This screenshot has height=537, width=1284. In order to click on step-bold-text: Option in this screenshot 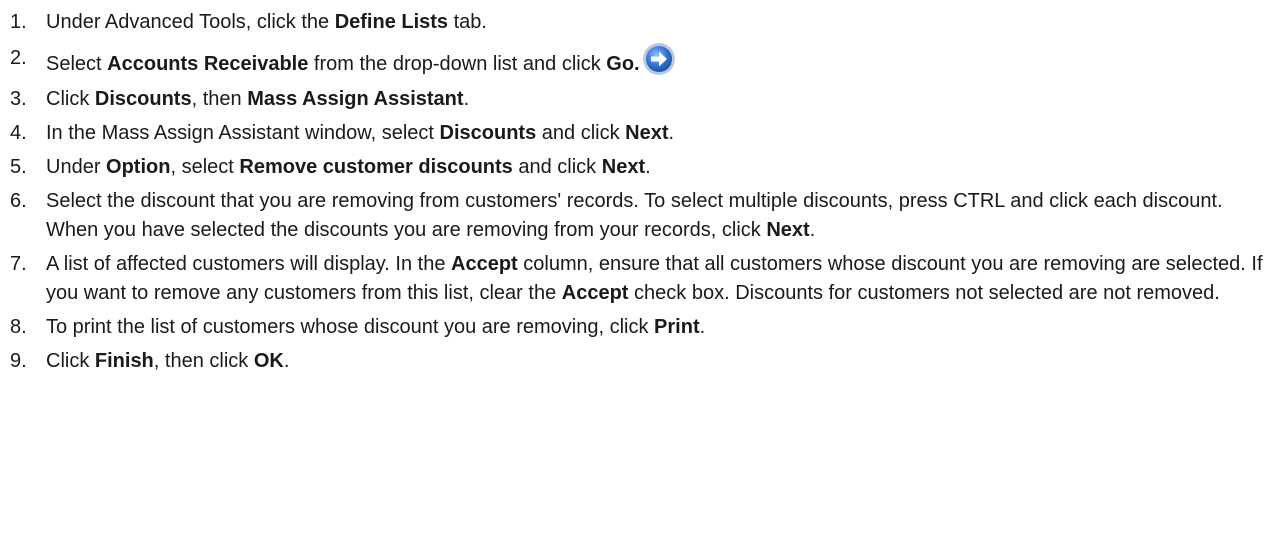, I will do `click(138, 167)`.